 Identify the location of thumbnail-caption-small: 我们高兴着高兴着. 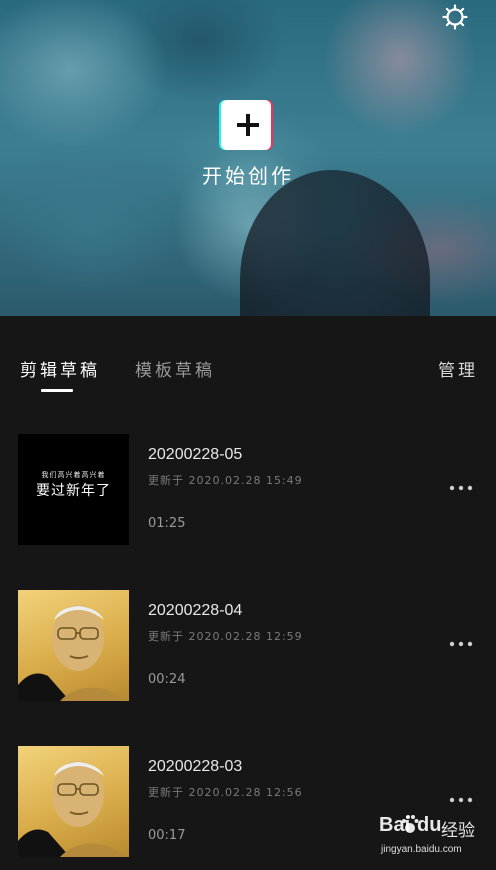
(73, 475).